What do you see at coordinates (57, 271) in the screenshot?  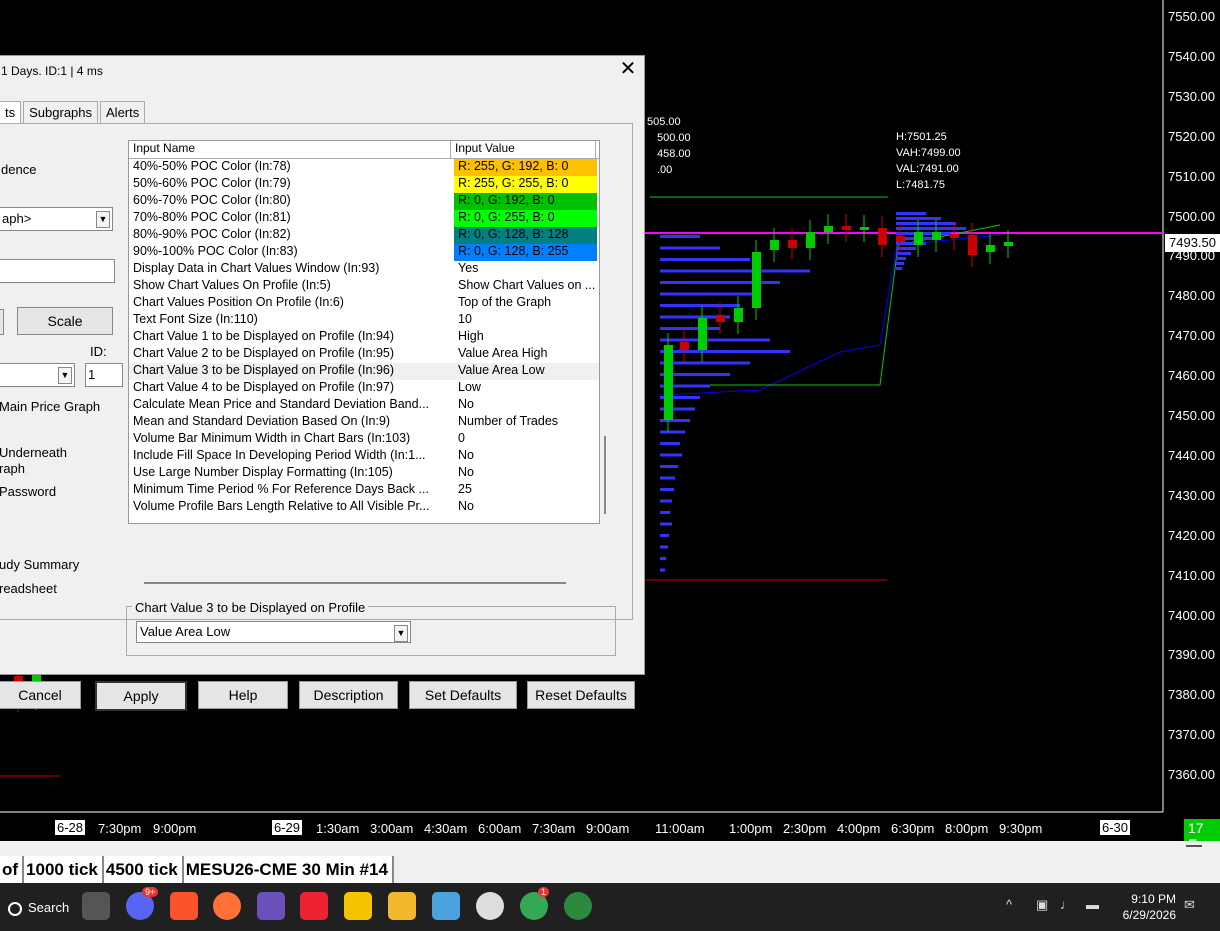 I see `text-field` at bounding box center [57, 271].